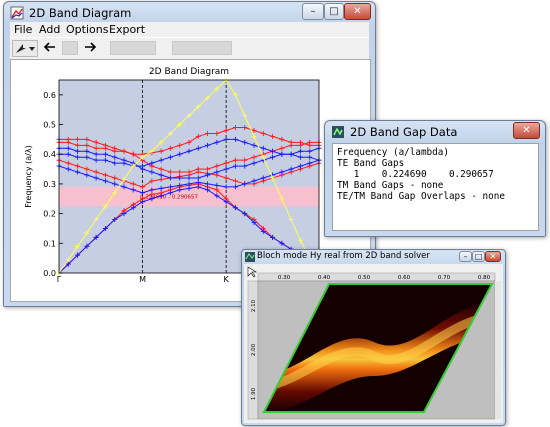 The width and height of the screenshot is (550, 427). I want to click on bloch-x-tick: 0.70, so click(444, 278).